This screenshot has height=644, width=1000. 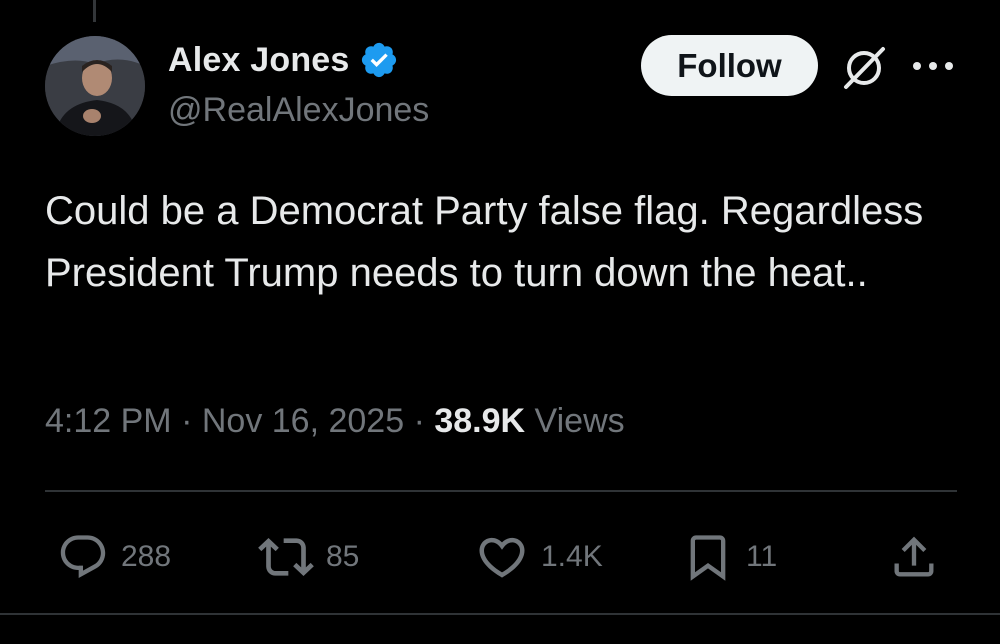 I want to click on action-bar: 288 85 1.4K 11, so click(x=501, y=557).